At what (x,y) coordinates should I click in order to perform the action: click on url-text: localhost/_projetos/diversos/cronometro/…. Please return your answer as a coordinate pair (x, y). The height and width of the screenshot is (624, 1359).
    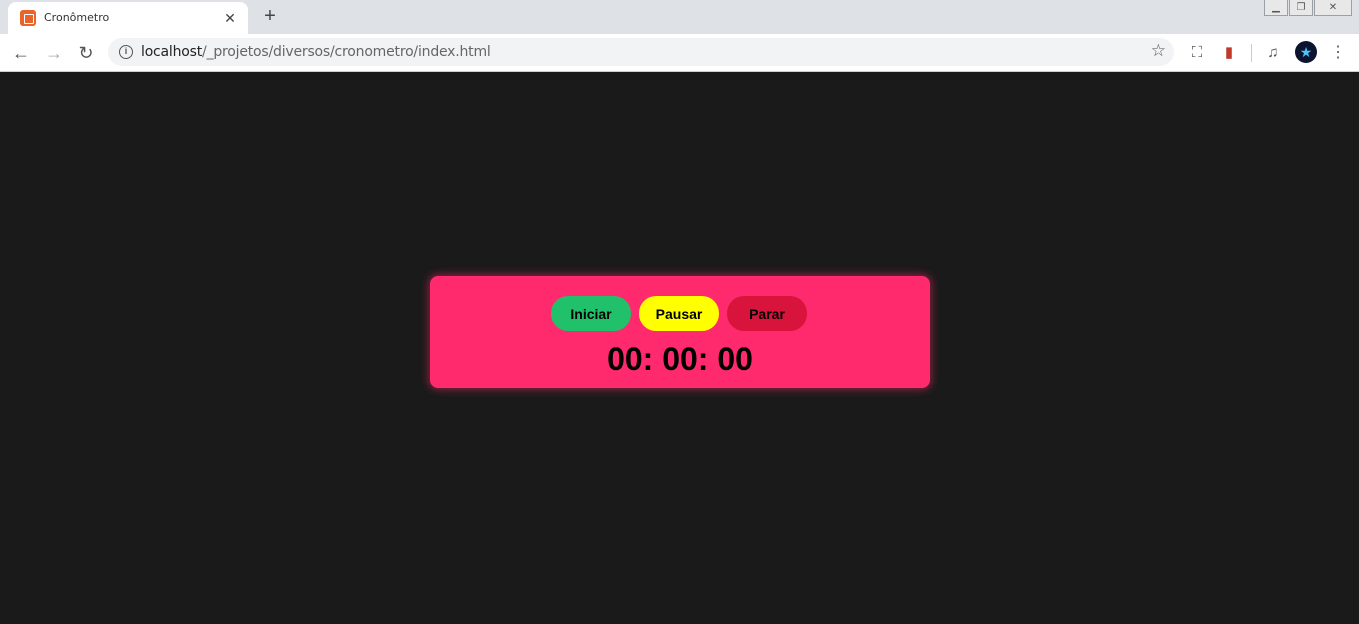
    Looking at the image, I should click on (316, 52).